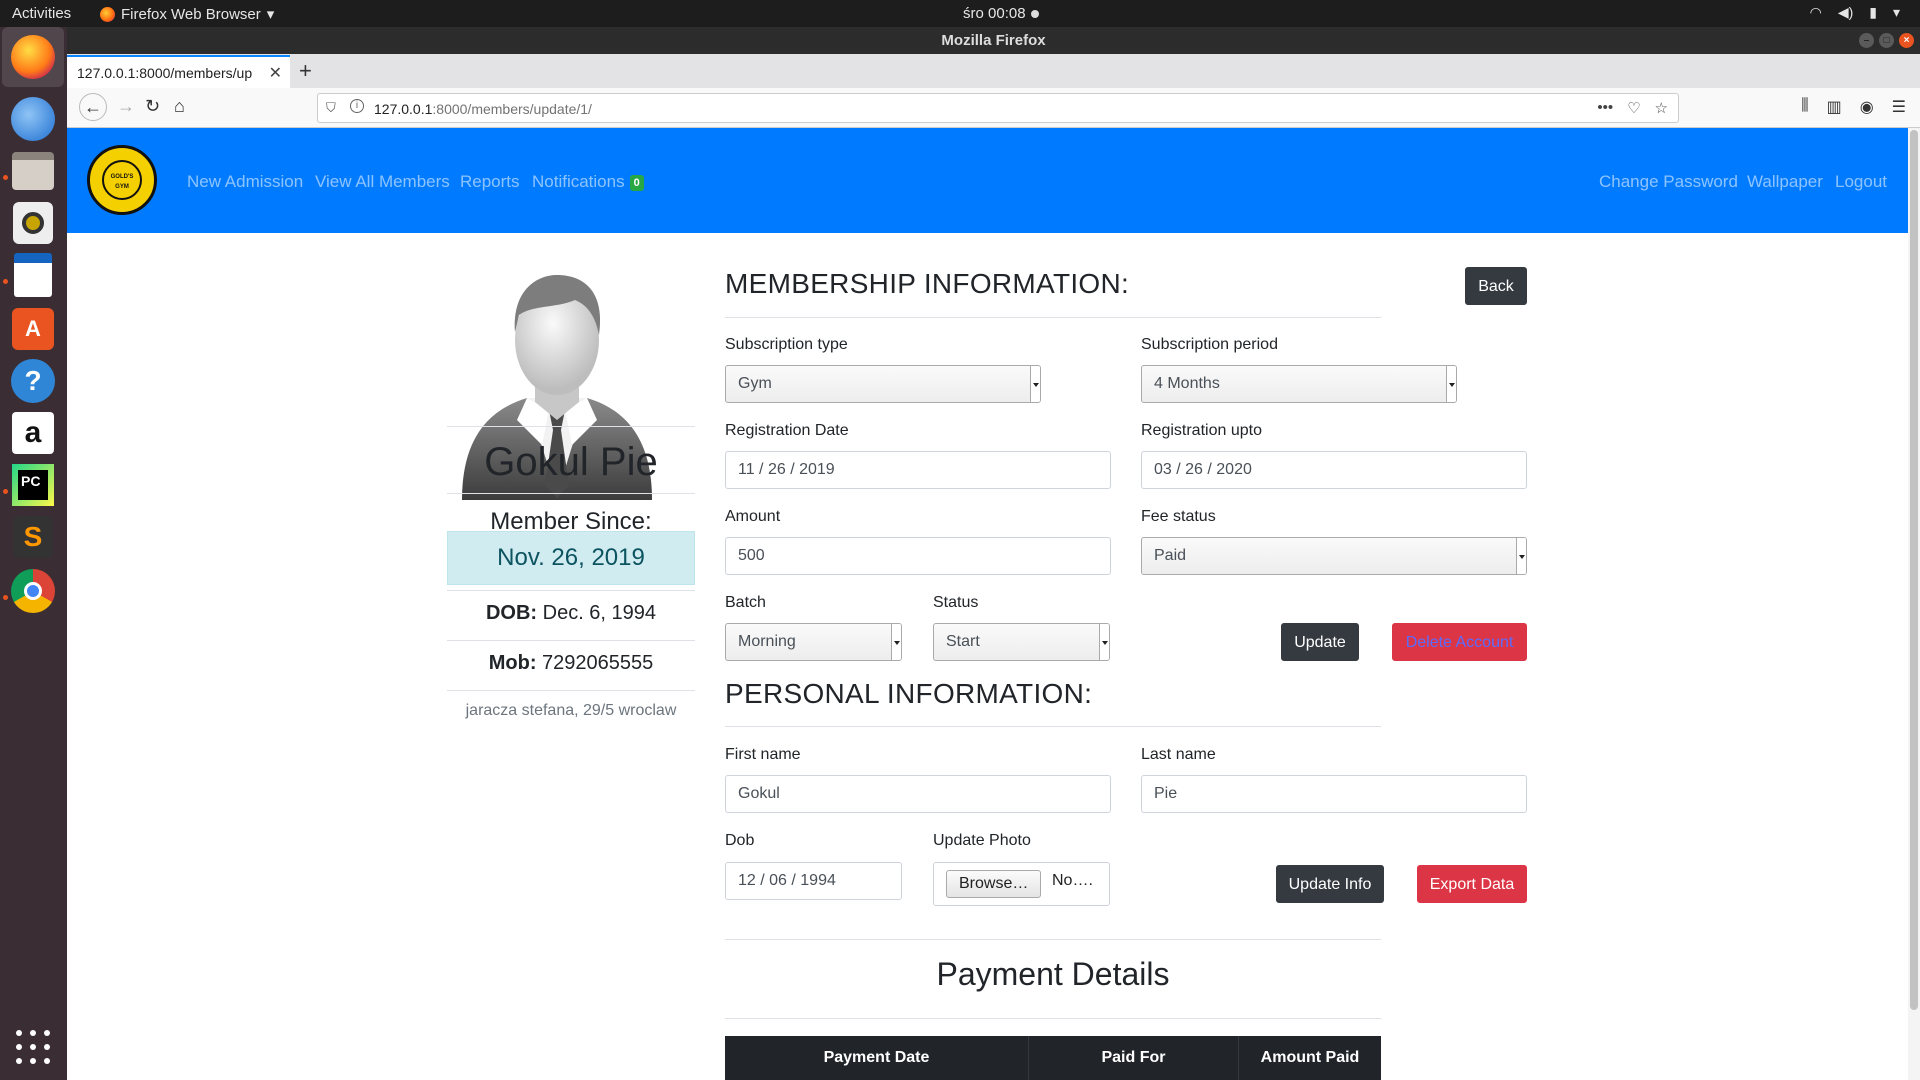  Describe the element at coordinates (1914, 570) in the screenshot. I see `scrollbar-thumb` at that location.